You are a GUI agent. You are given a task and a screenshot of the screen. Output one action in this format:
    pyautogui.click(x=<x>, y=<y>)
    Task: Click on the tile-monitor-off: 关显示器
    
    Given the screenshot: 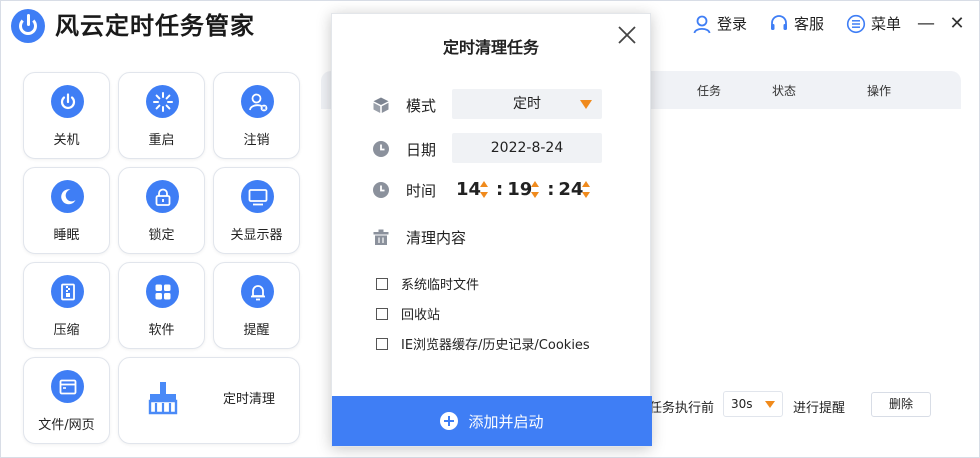 What is the action you would take?
    pyautogui.click(x=256, y=210)
    